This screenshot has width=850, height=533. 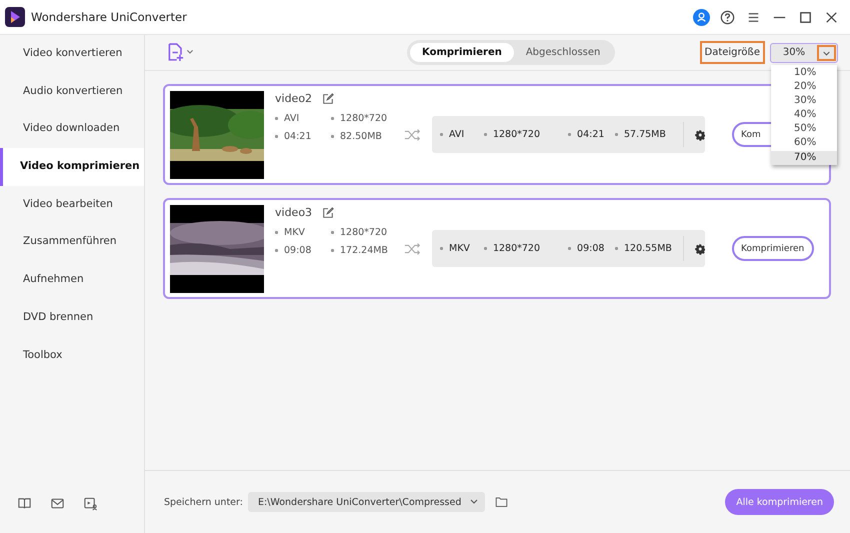 What do you see at coordinates (732, 52) in the screenshot?
I see `file-size-label: Dateigröße` at bounding box center [732, 52].